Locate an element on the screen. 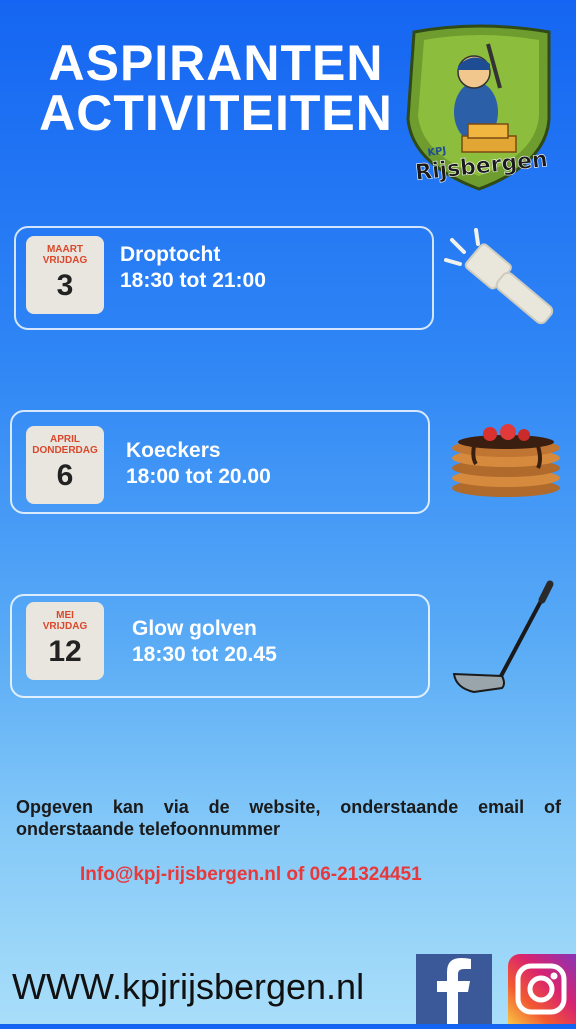 This screenshot has width=576, height=1029. facebook-icon is located at coordinates (454, 991).